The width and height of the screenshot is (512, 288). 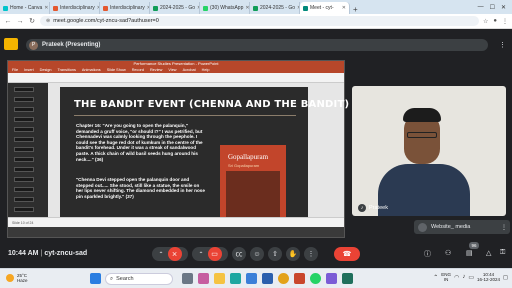 I want to click on chat-icon: ▤, so click(x=469, y=253).